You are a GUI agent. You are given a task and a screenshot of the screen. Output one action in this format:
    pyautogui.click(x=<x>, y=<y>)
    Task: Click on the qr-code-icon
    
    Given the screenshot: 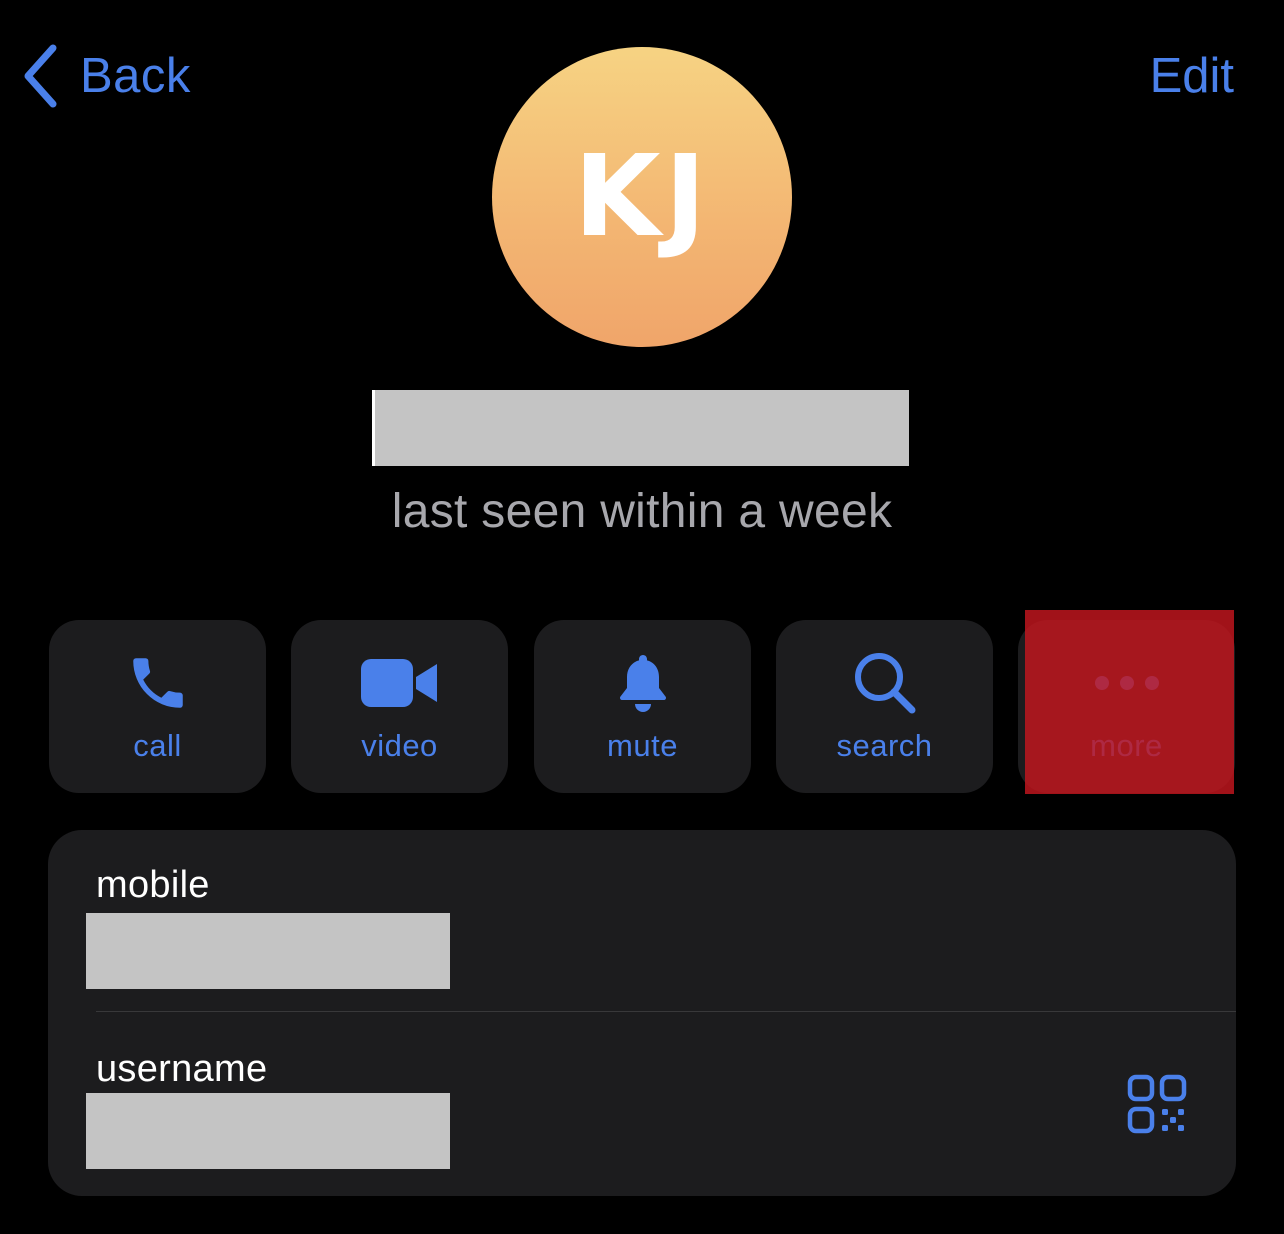 What is the action you would take?
    pyautogui.click(x=1158, y=1107)
    